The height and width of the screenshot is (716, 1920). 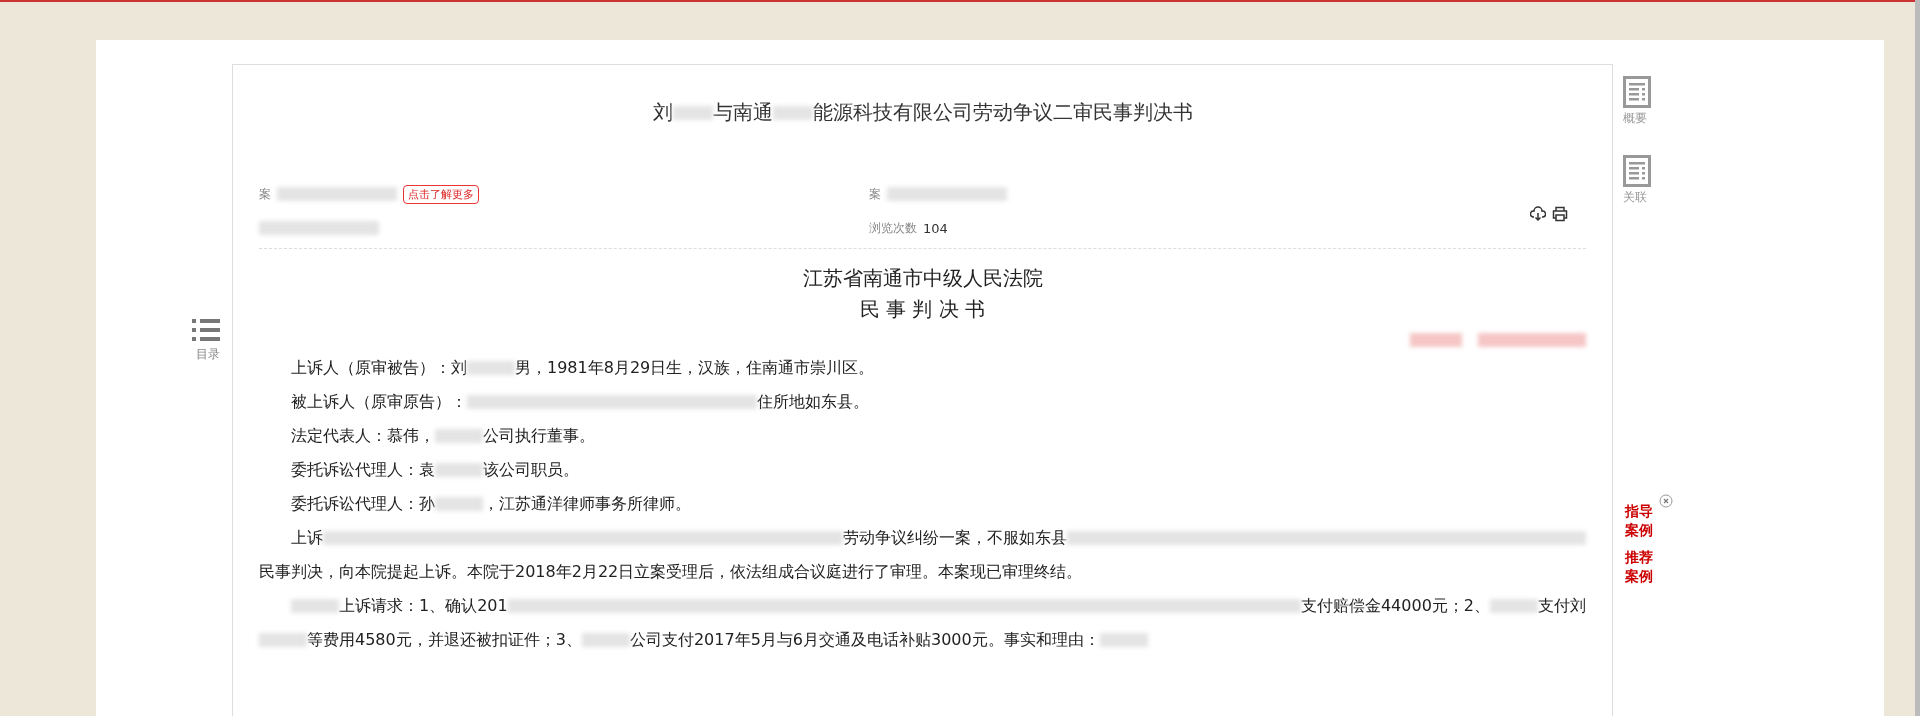 What do you see at coordinates (1562, 606) in the screenshot?
I see `document-text: 支付刘` at bounding box center [1562, 606].